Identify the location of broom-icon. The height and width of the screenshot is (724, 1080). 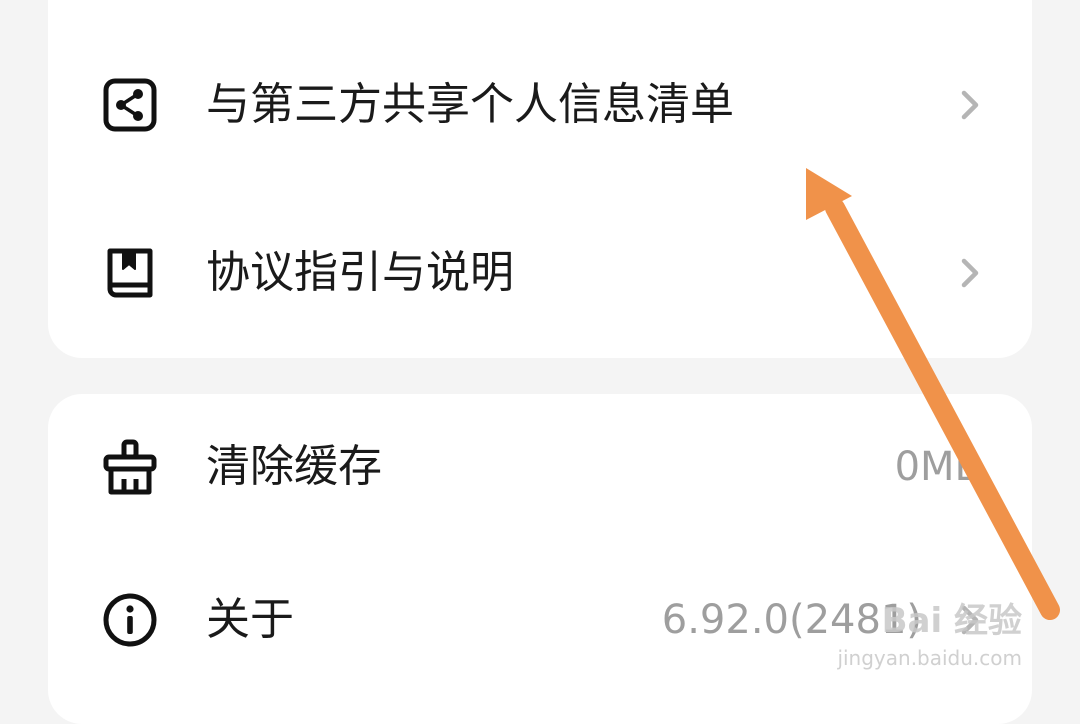
(130, 467).